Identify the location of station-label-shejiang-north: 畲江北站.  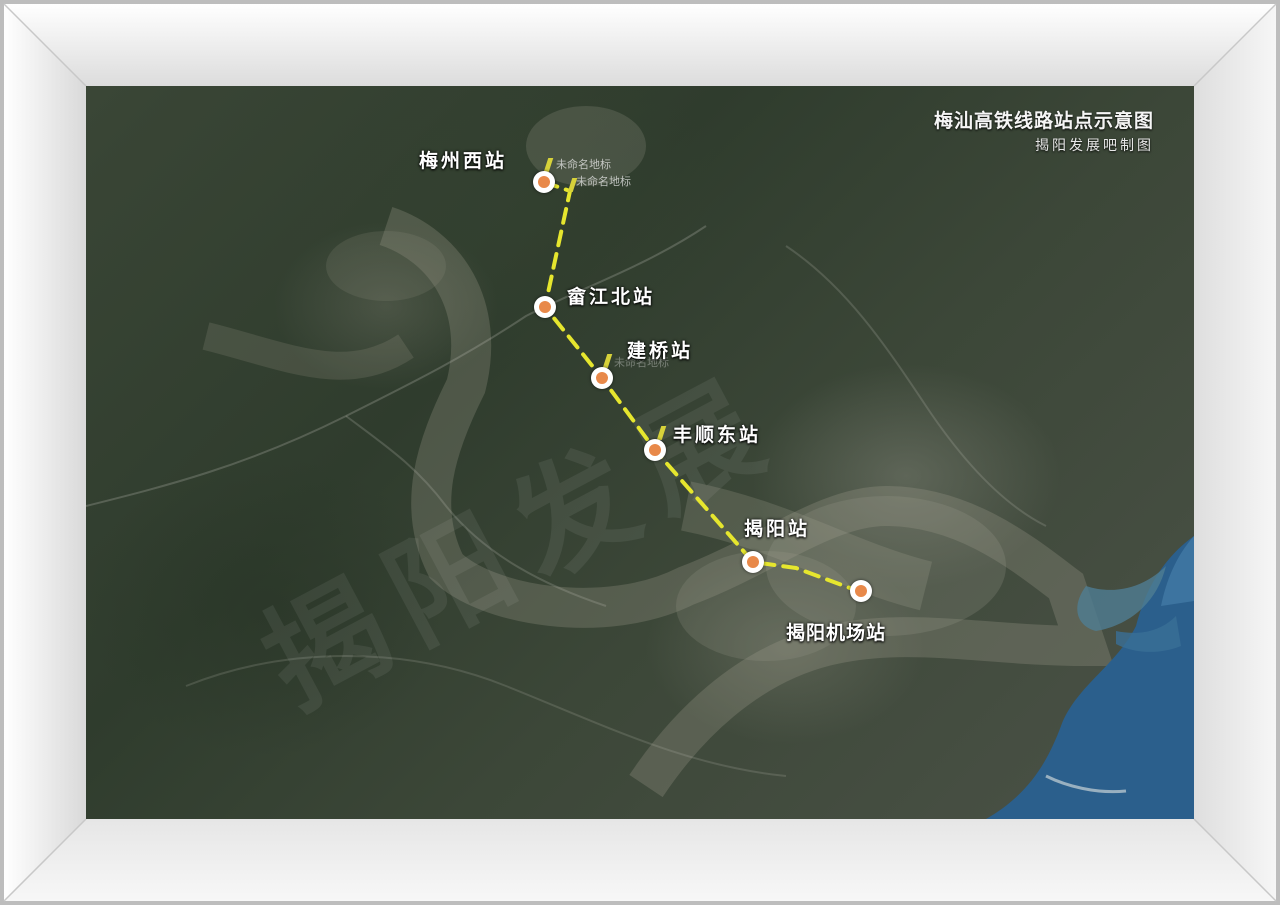
(611, 297).